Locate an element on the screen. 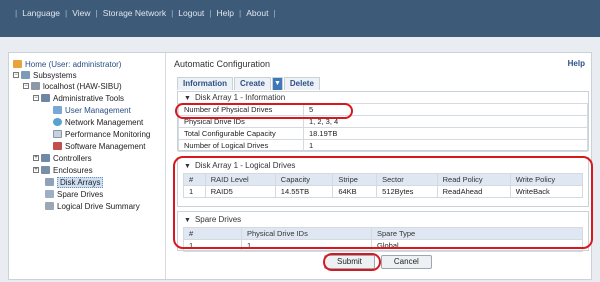  tree-spare-drives: Spare Drives is located at coordinates (74, 194).